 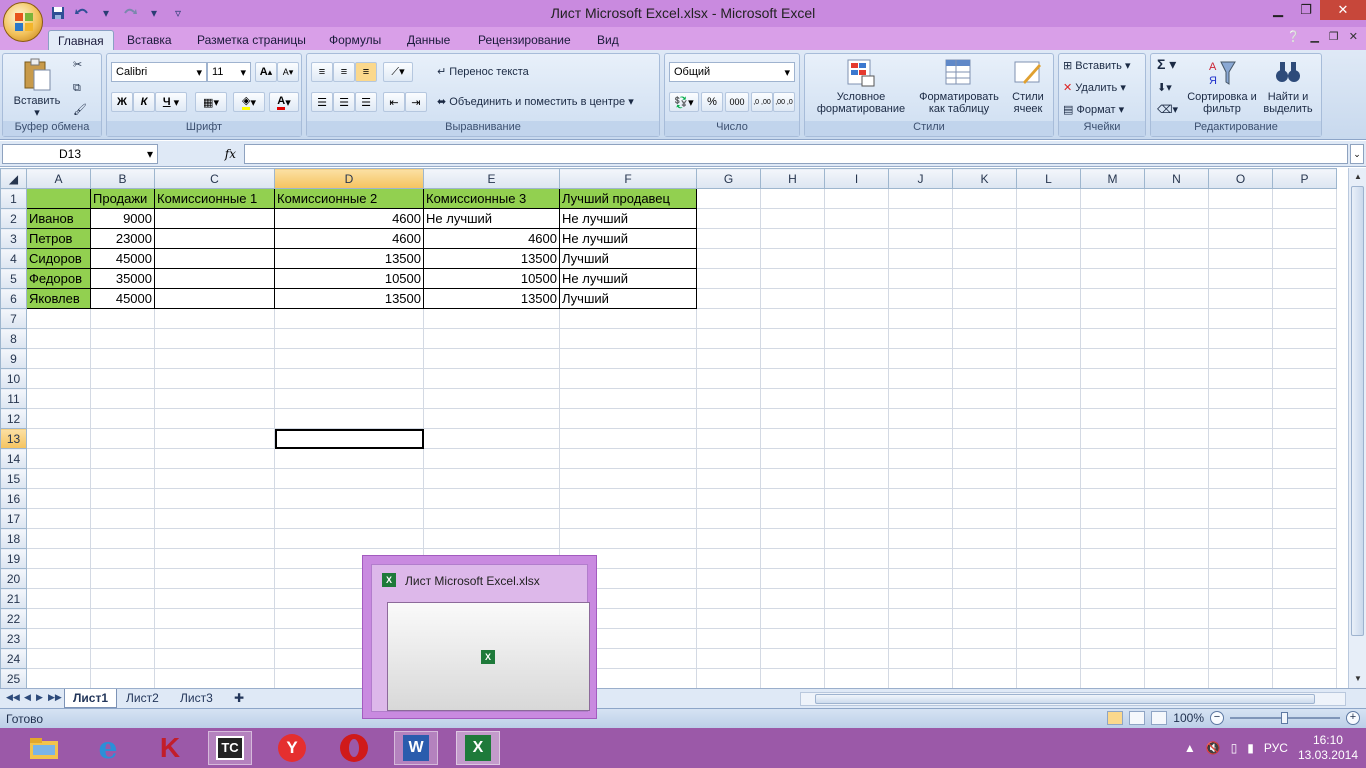 What do you see at coordinates (428, 40) in the screenshot?
I see `tab-data: Данные` at bounding box center [428, 40].